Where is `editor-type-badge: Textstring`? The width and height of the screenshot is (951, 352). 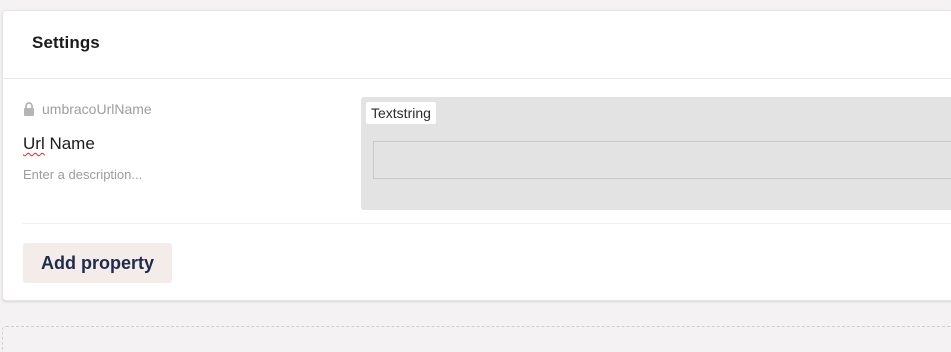
editor-type-badge: Textstring is located at coordinates (401, 113).